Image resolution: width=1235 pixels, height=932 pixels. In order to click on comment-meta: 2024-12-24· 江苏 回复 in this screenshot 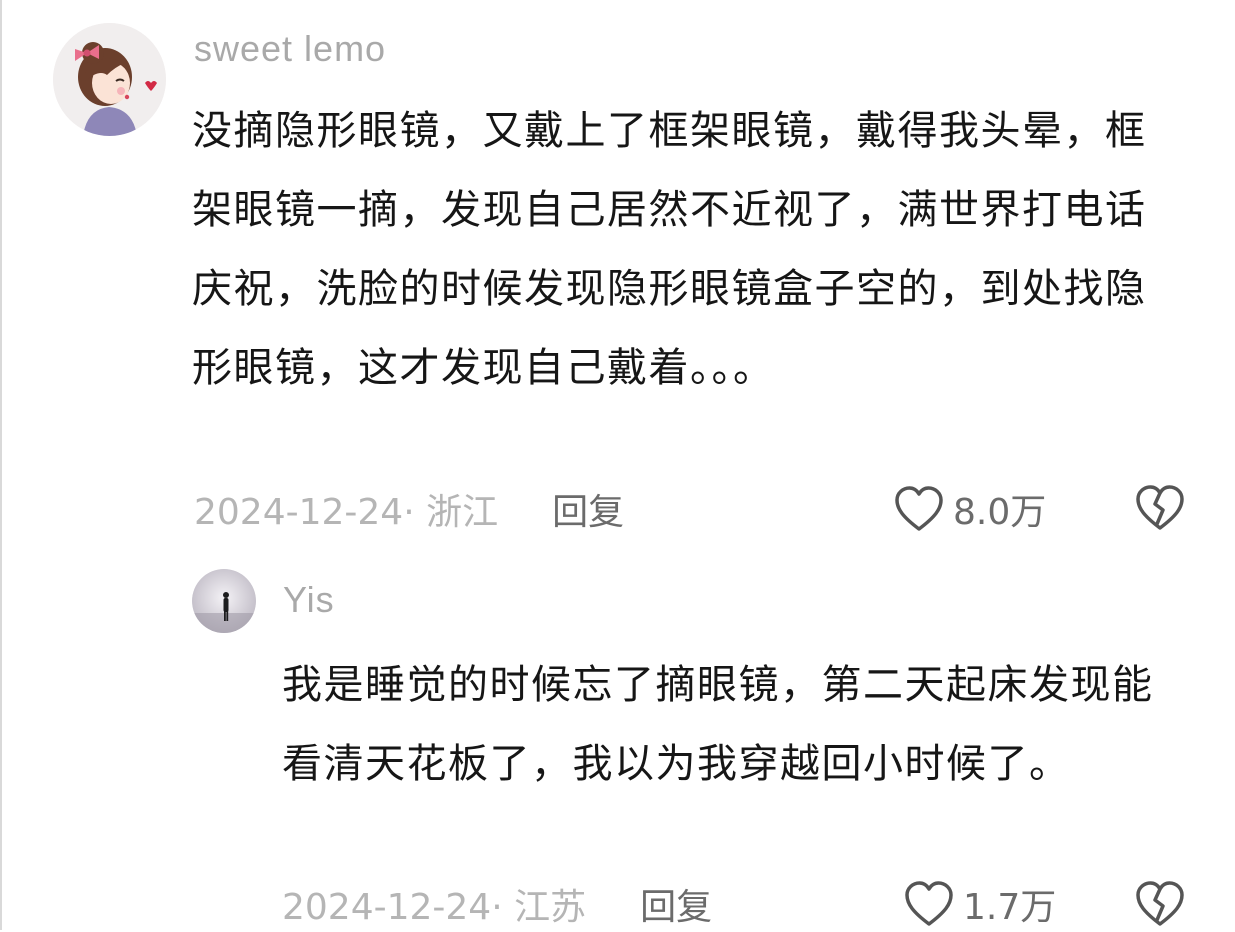, I will do `click(497, 904)`.